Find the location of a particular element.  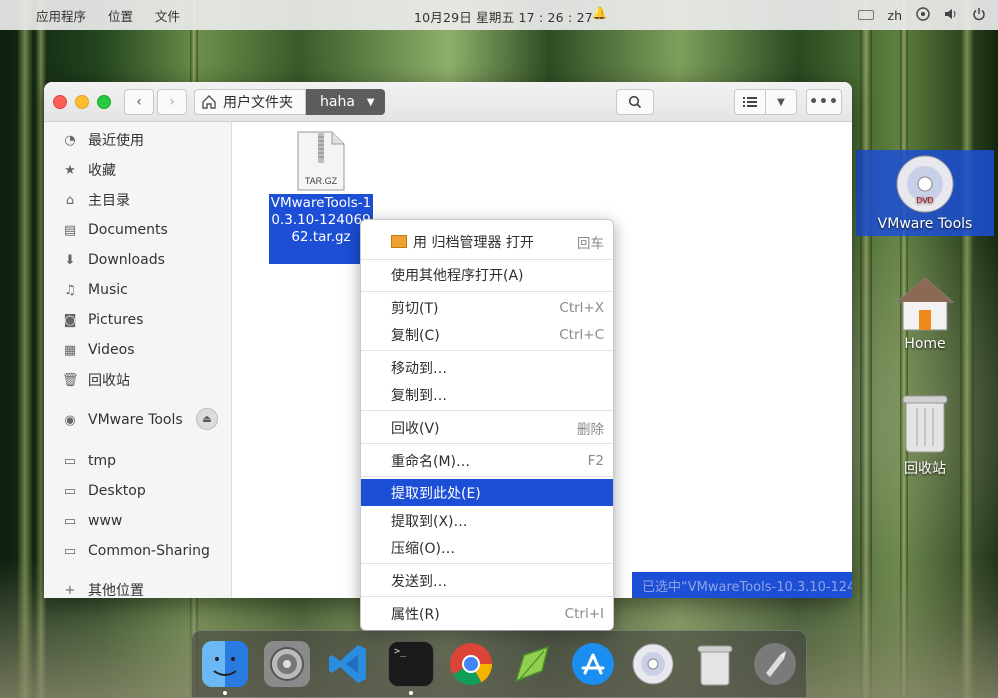

breadcrumb-home: 用户文件夹 is located at coordinates (250, 102).